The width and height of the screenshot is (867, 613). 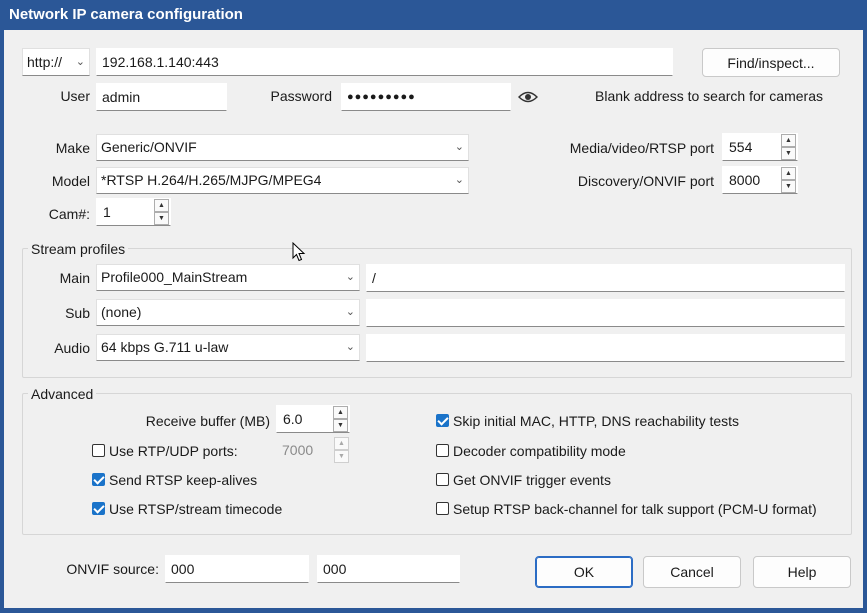 What do you see at coordinates (293, 419) in the screenshot?
I see `receive-buffer-value: 6.0` at bounding box center [293, 419].